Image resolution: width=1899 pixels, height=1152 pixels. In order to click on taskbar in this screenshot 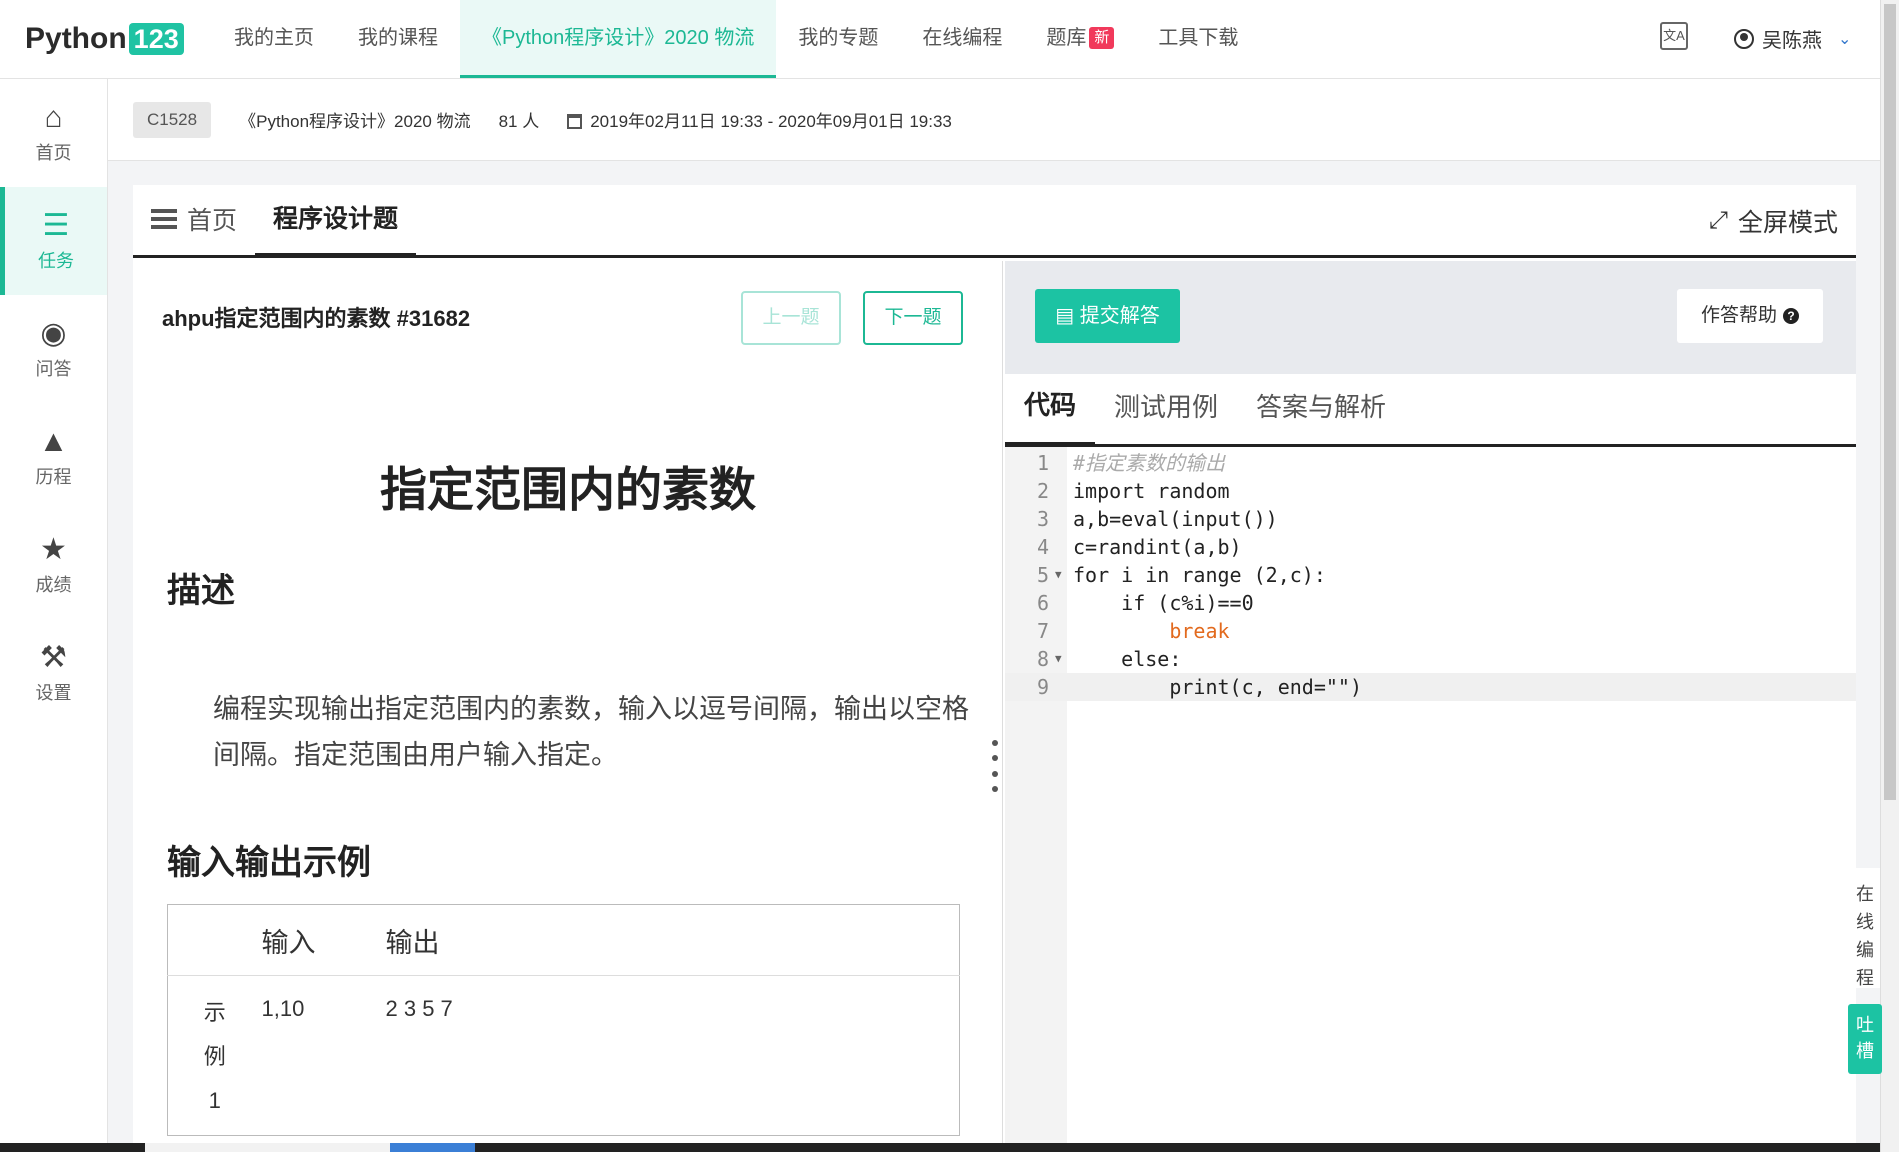, I will do `click(940, 1147)`.